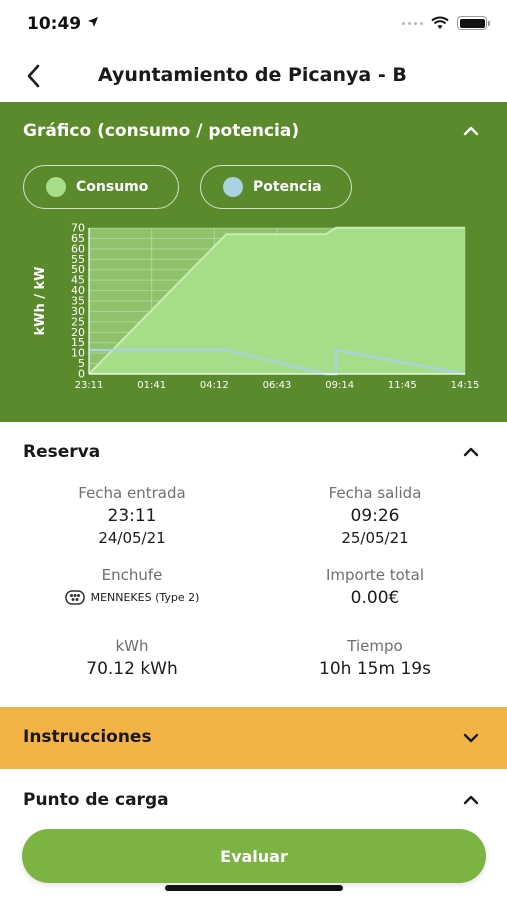 This screenshot has height=900, width=507. What do you see at coordinates (40, 300) in the screenshot?
I see `y-axis-label: kWh / kW` at bounding box center [40, 300].